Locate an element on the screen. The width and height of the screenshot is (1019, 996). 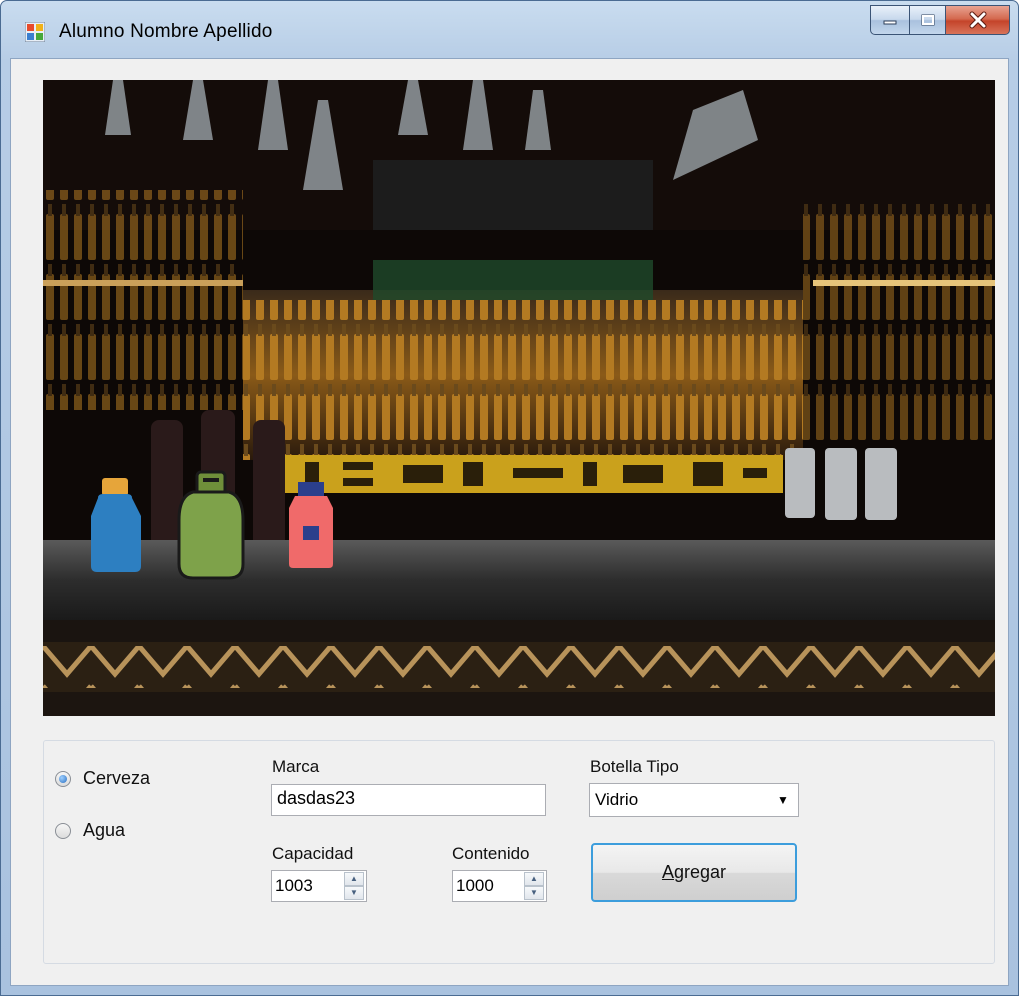
minimize-icon is located at coordinates (890, 22).